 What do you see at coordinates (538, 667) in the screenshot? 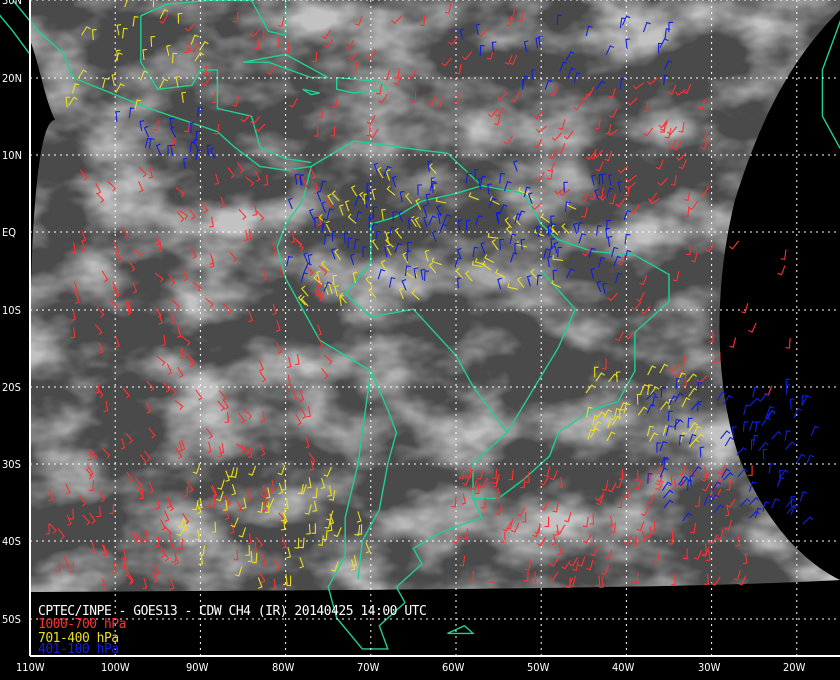
I see `lon-label: 50W` at bounding box center [538, 667].